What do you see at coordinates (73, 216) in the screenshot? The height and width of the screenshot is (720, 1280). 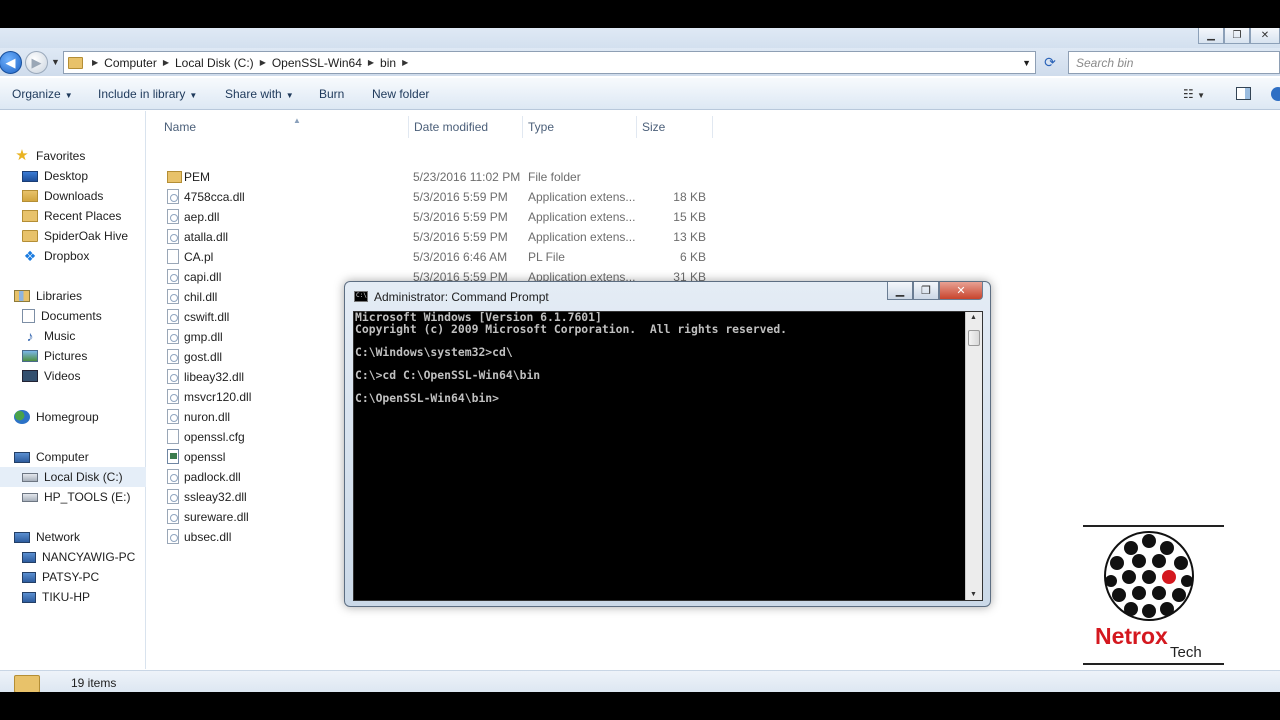 I see `nav-item-recent-places: Recent Places` at bounding box center [73, 216].